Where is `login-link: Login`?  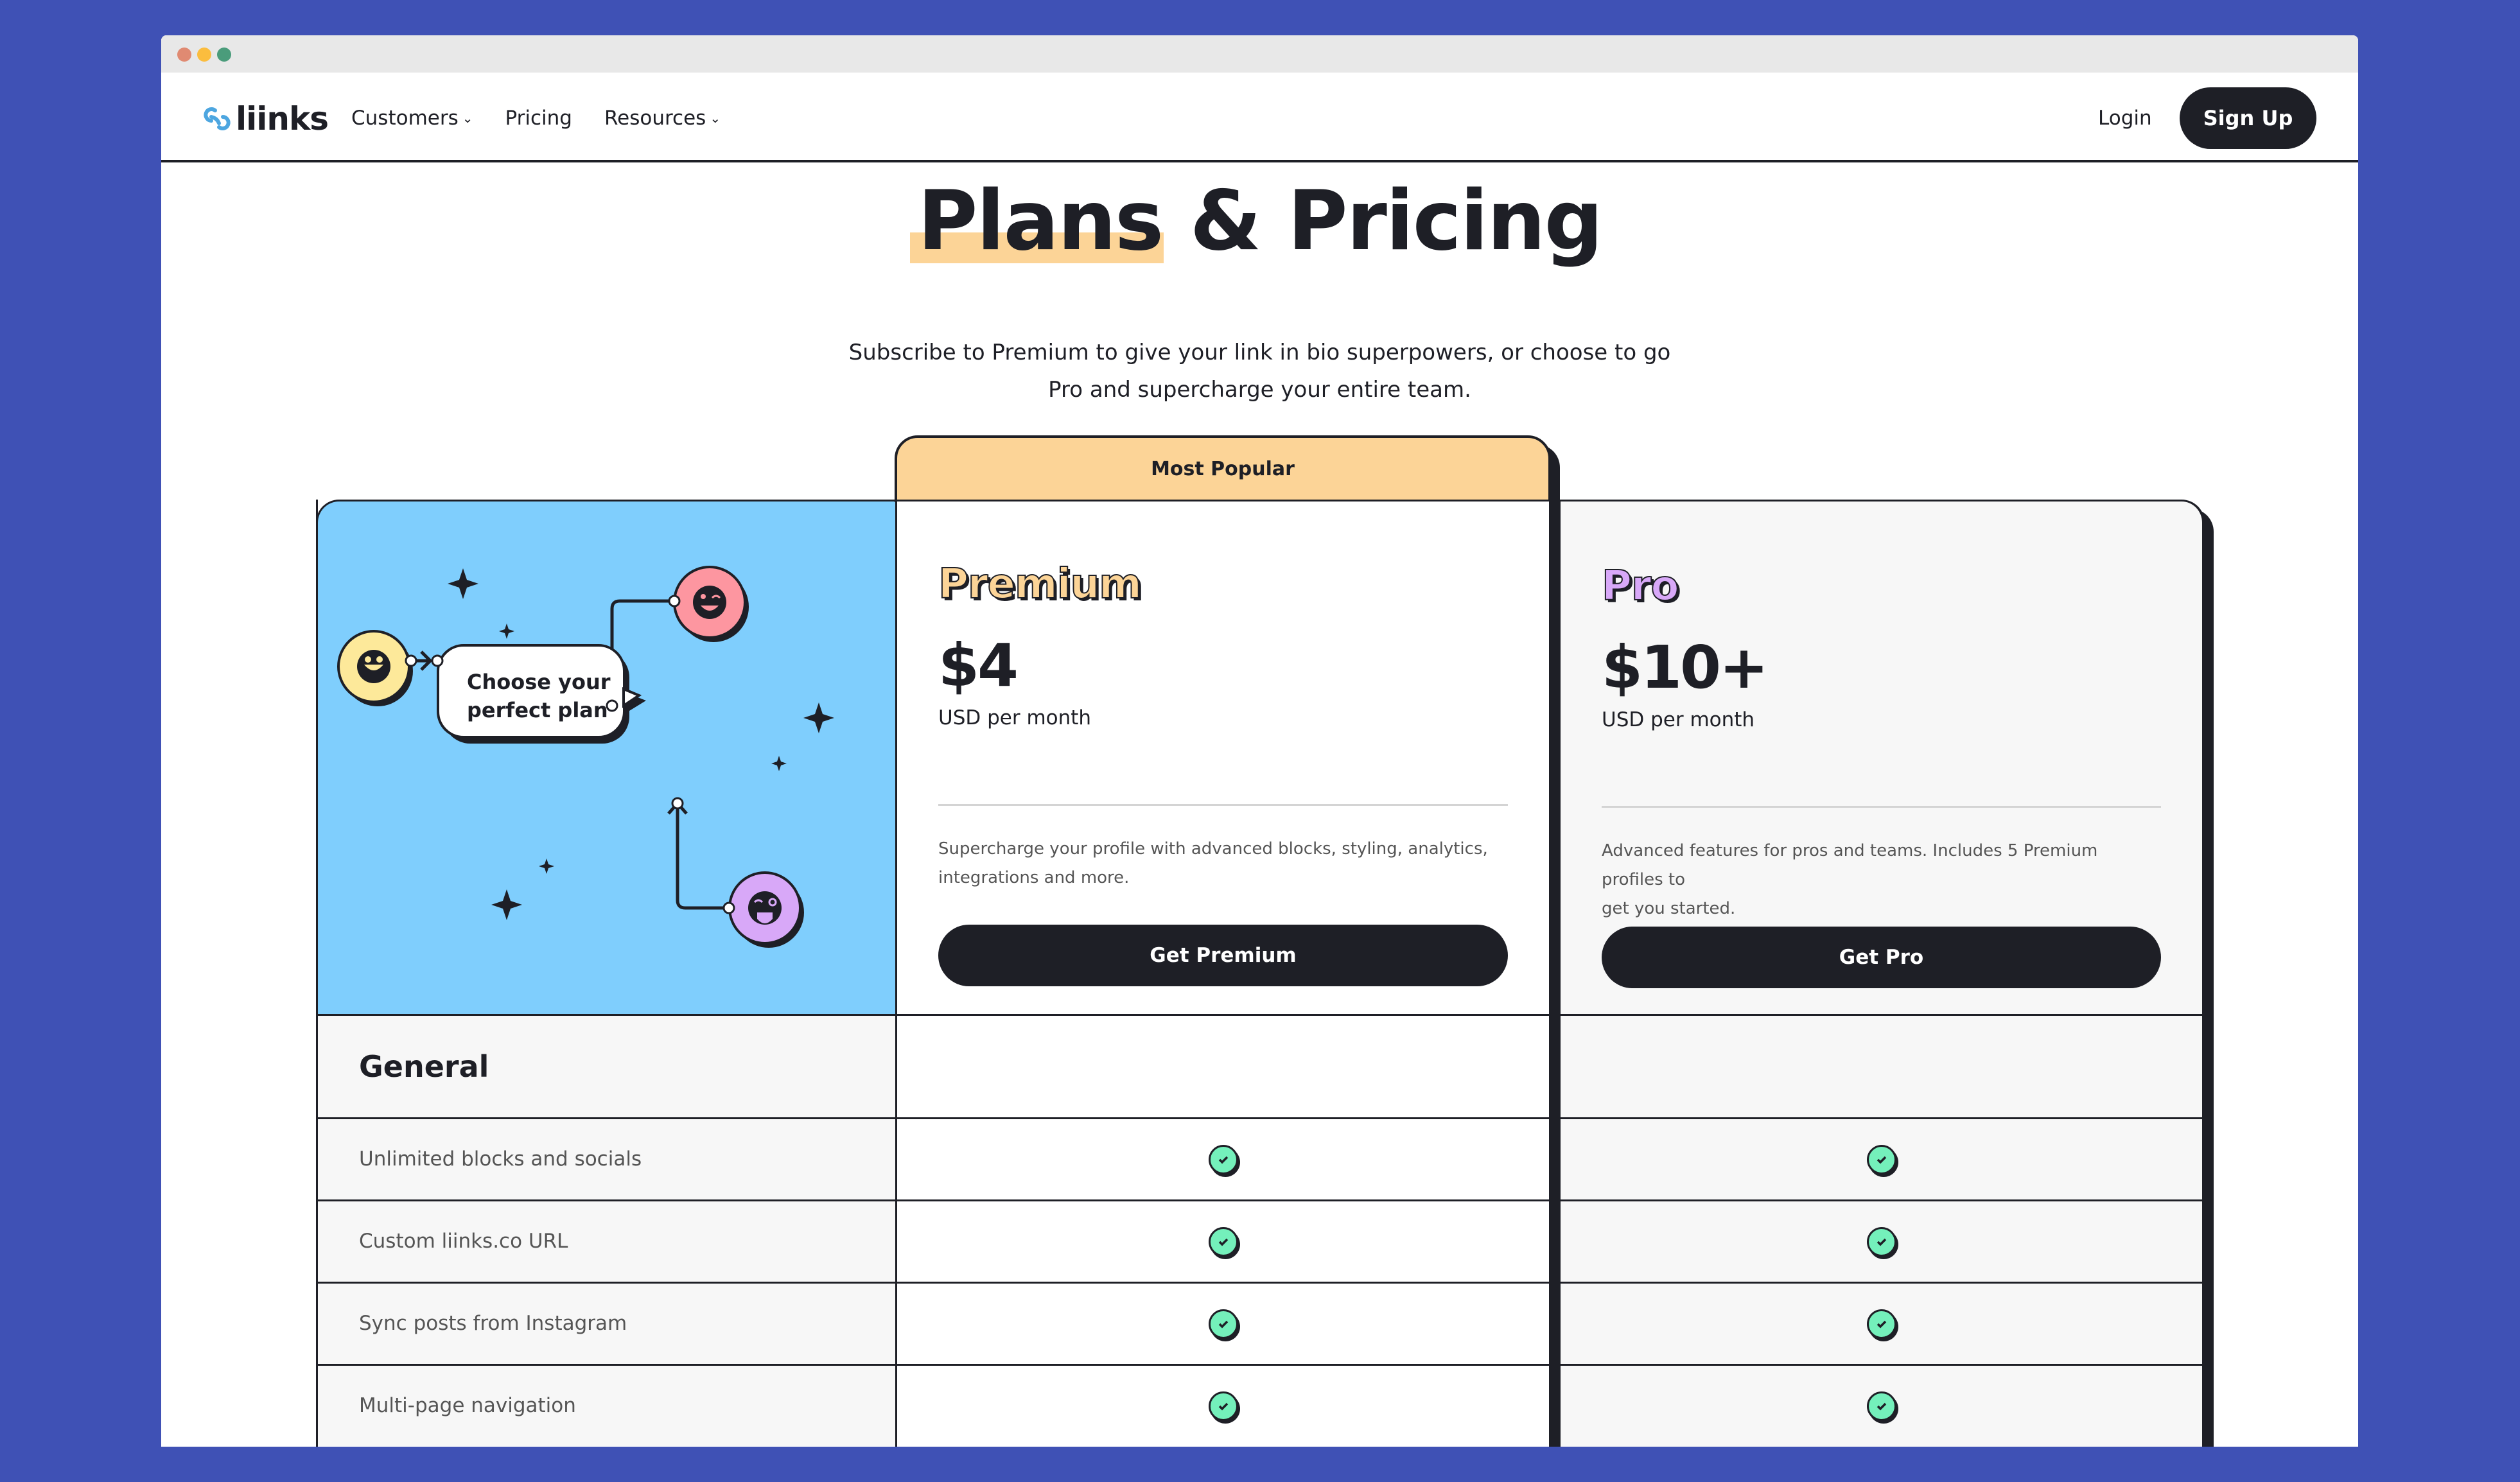 login-link: Login is located at coordinates (2125, 118).